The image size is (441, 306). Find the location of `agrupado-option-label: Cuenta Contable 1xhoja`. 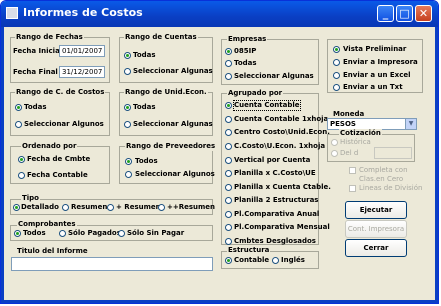

agrupado-option-label: Cuenta Contable 1xhoja is located at coordinates (281, 119).